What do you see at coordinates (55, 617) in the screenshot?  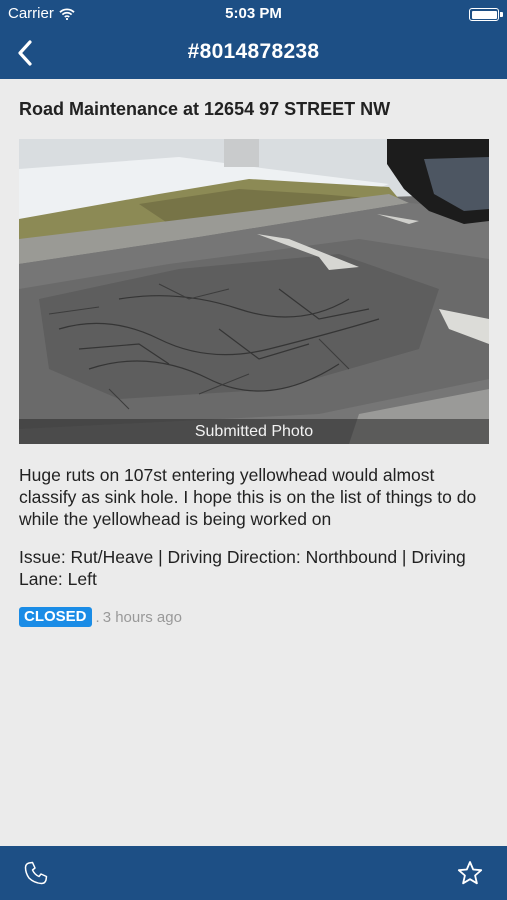 I see `status-badge: CLOSED` at bounding box center [55, 617].